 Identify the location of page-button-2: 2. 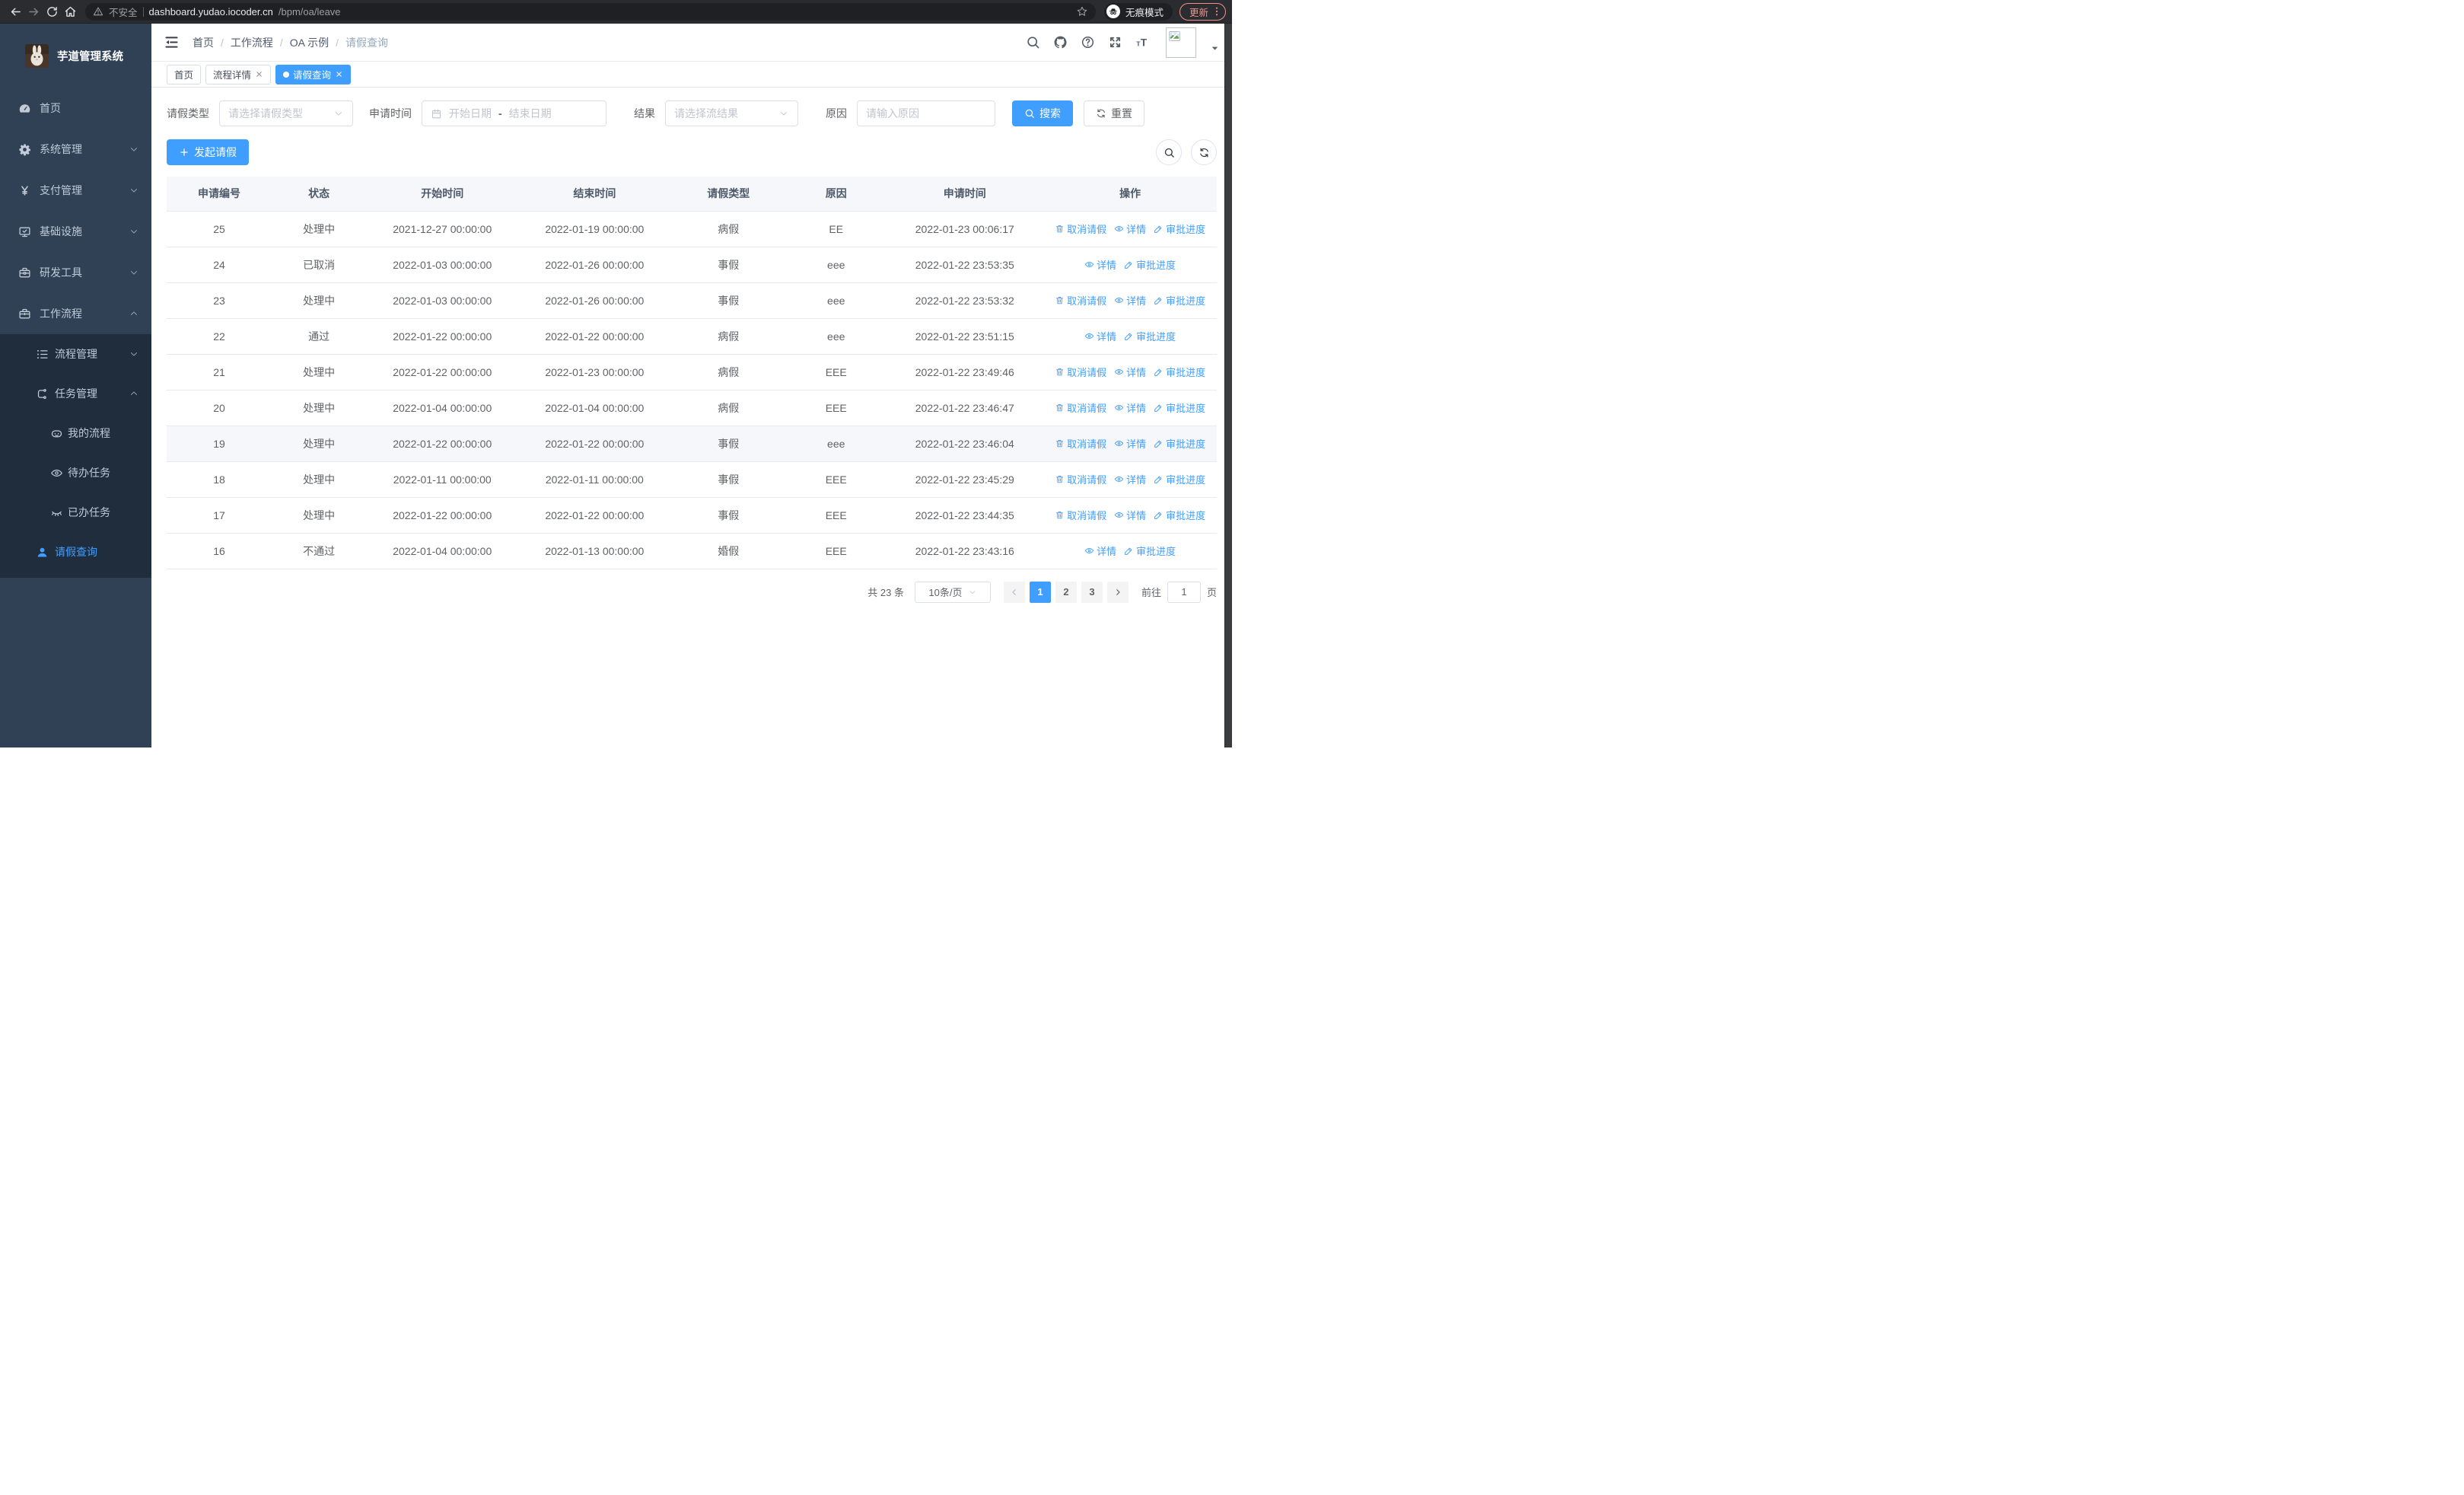
(1066, 592).